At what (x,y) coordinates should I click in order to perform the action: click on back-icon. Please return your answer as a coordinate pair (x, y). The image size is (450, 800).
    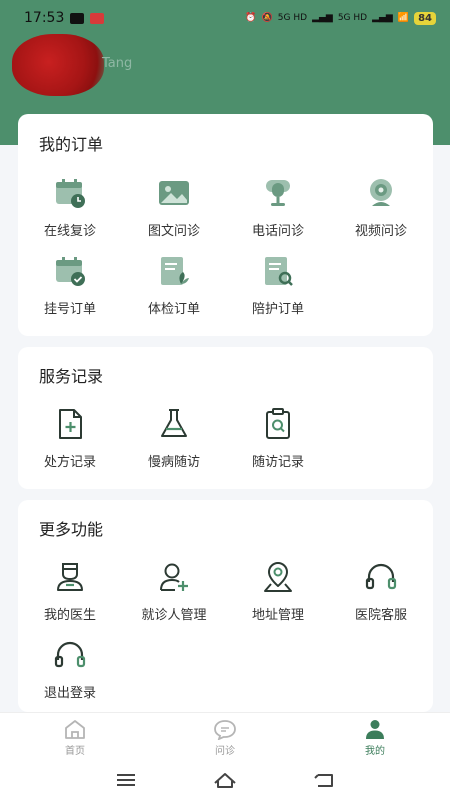
    Looking at the image, I should click on (325, 780).